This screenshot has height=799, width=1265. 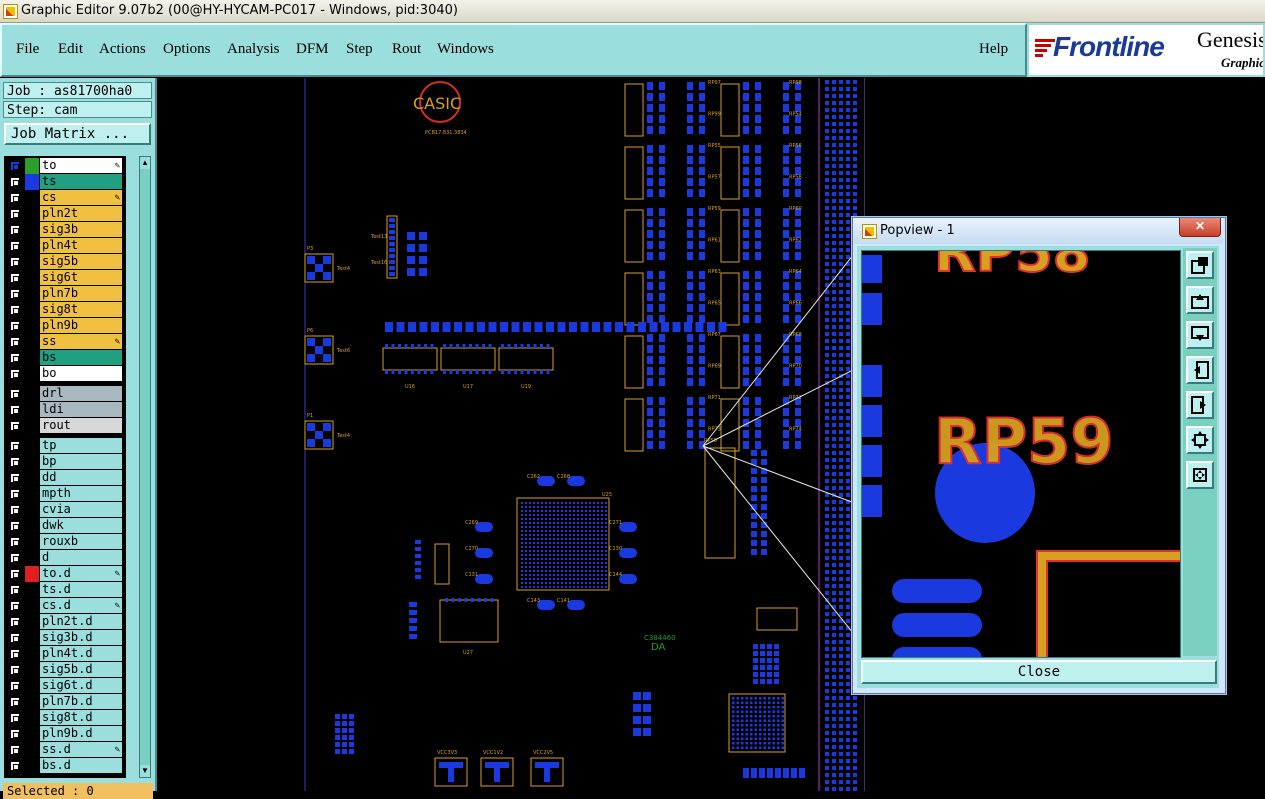 I want to click on layer-name: dwk, so click(x=81, y=525).